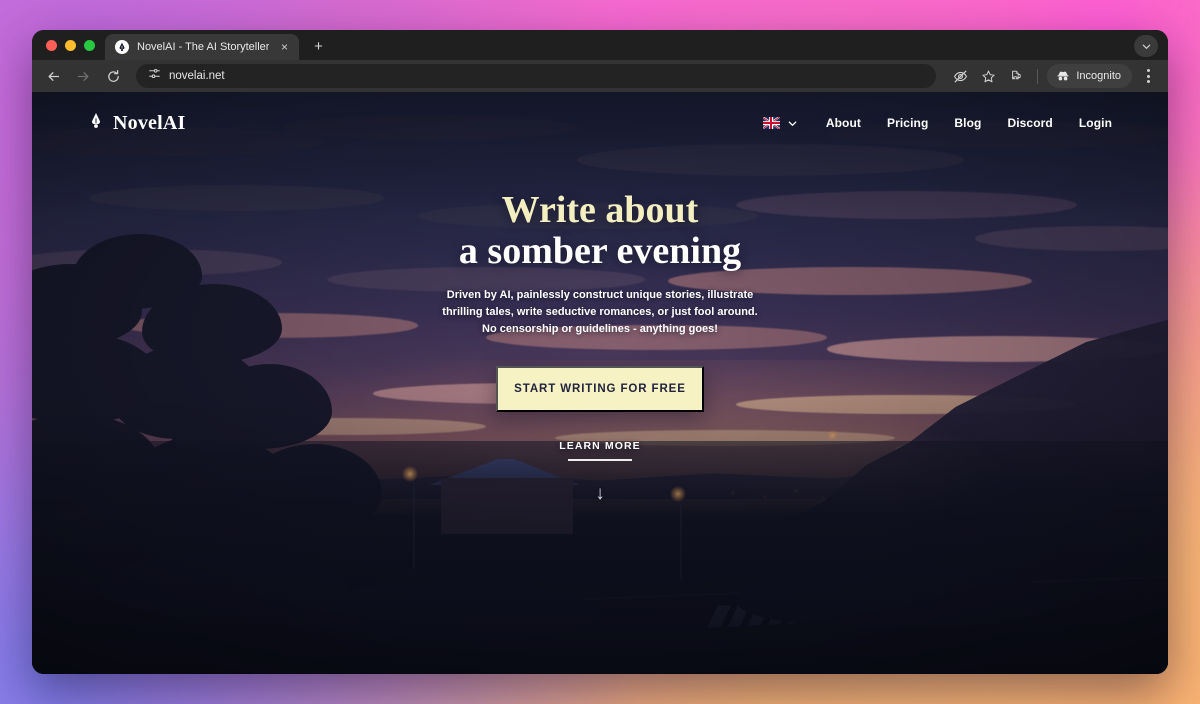 The width and height of the screenshot is (1200, 704). I want to click on site-settings-icon, so click(154, 76).